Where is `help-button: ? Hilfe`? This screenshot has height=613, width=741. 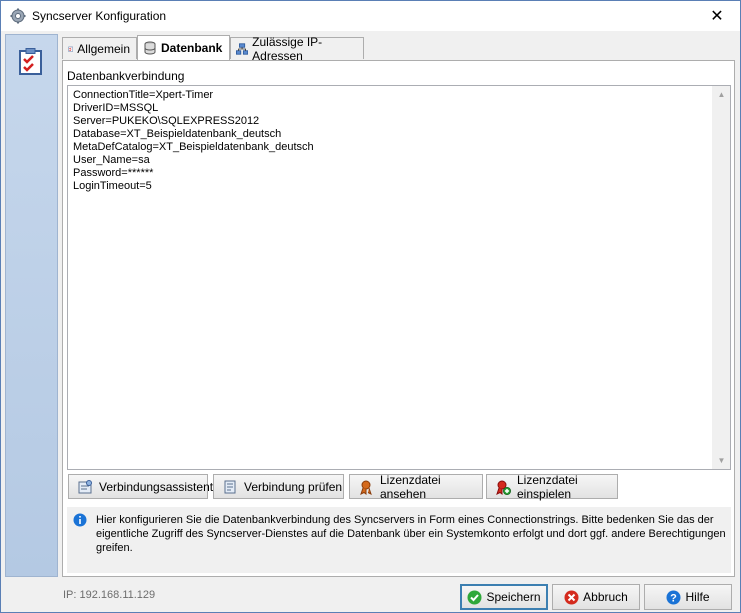
help-button: ? Hilfe is located at coordinates (688, 597).